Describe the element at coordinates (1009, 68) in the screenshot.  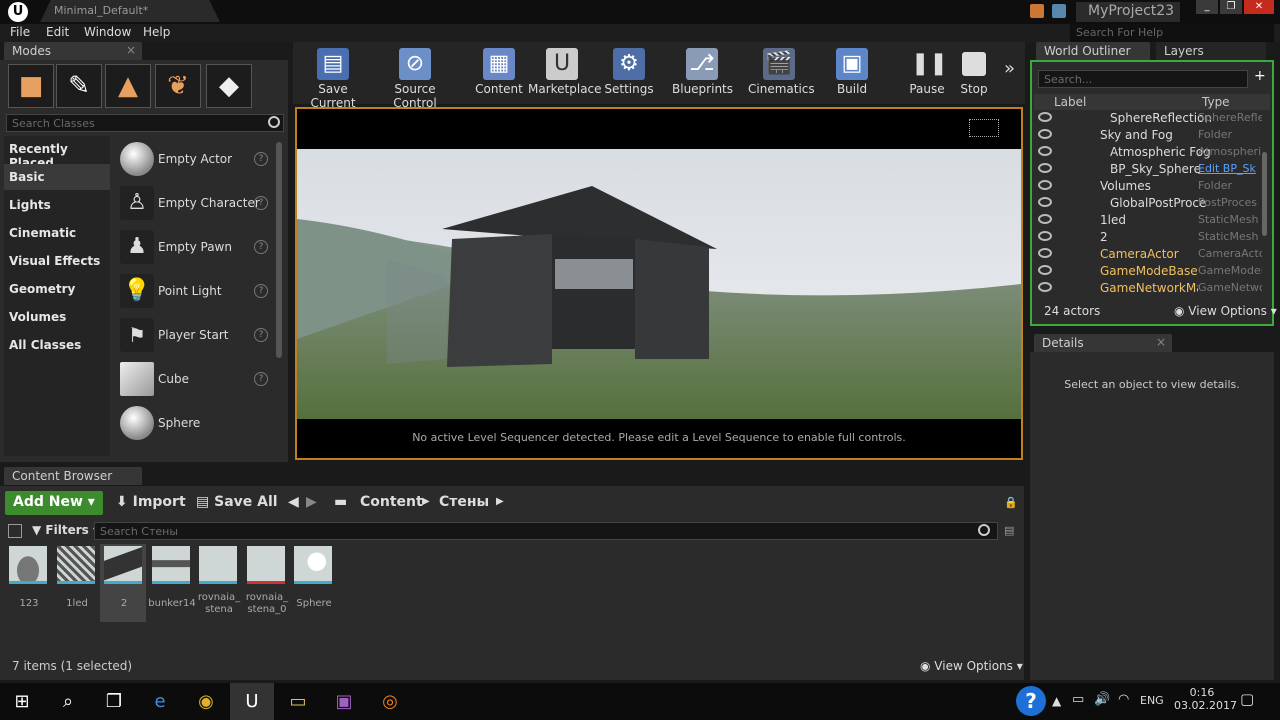
I see `toolbar-overflow-icon: »` at that location.